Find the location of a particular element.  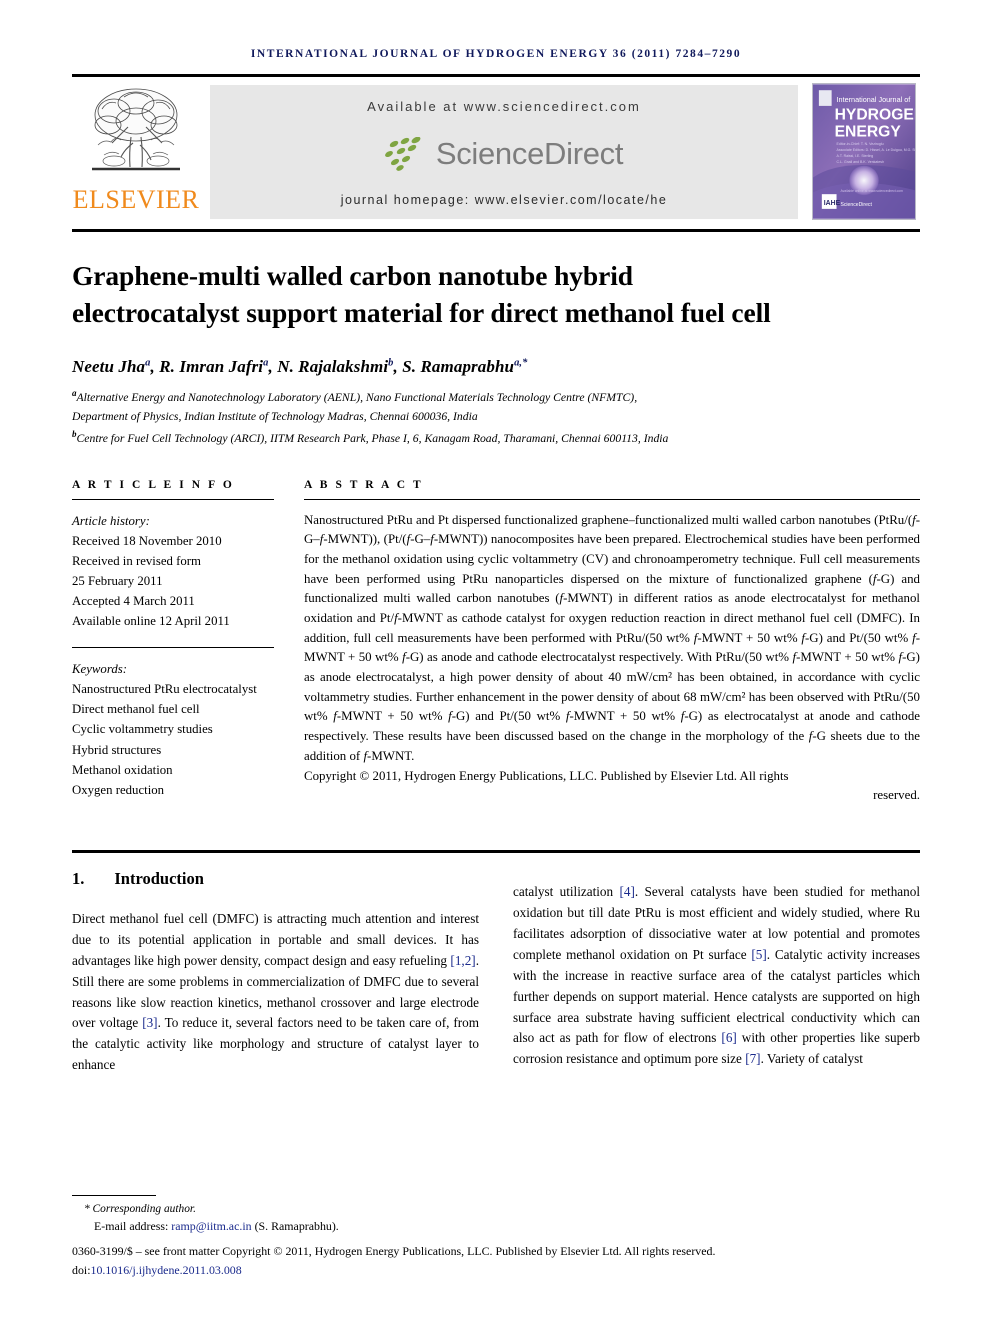

svg-text: C.L. Gnall and B.K. Venkatesh is located at coordinates (861, 162).